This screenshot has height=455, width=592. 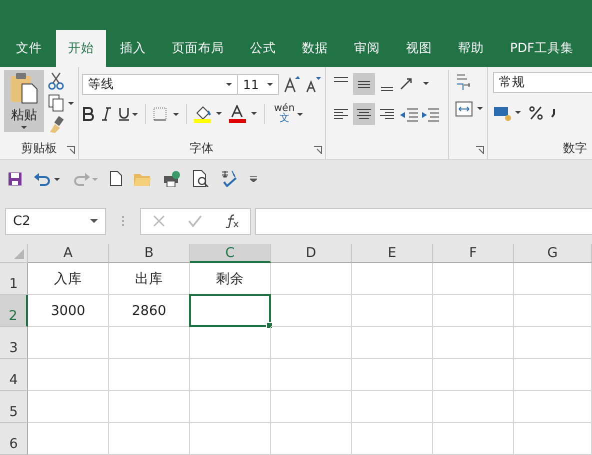 What do you see at coordinates (230, 310) in the screenshot?
I see `active-cell` at bounding box center [230, 310].